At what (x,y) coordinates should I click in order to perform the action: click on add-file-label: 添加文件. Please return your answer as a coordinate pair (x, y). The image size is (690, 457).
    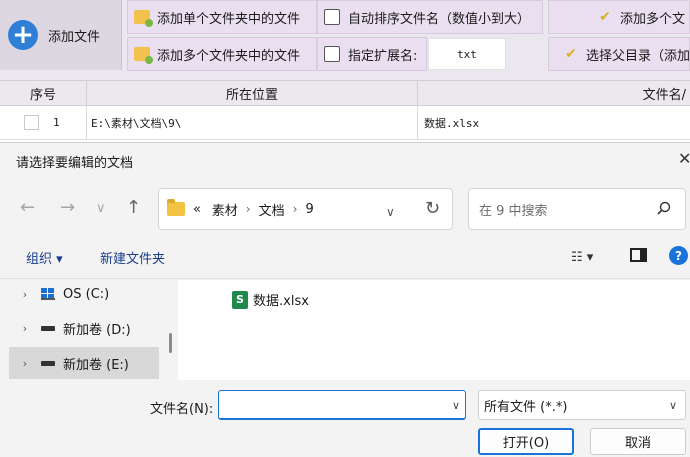
    Looking at the image, I should click on (74, 37).